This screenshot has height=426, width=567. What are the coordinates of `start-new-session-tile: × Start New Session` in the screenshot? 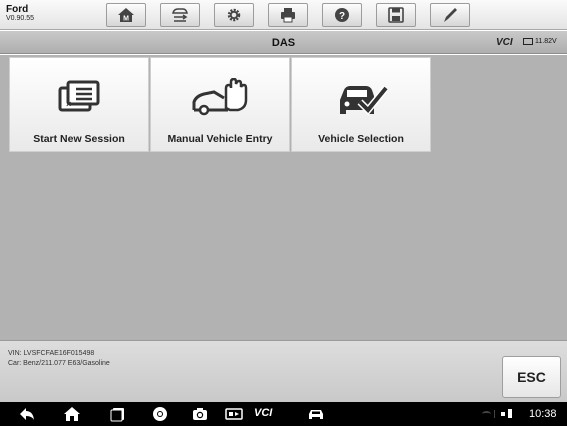 It's located at (79, 104).